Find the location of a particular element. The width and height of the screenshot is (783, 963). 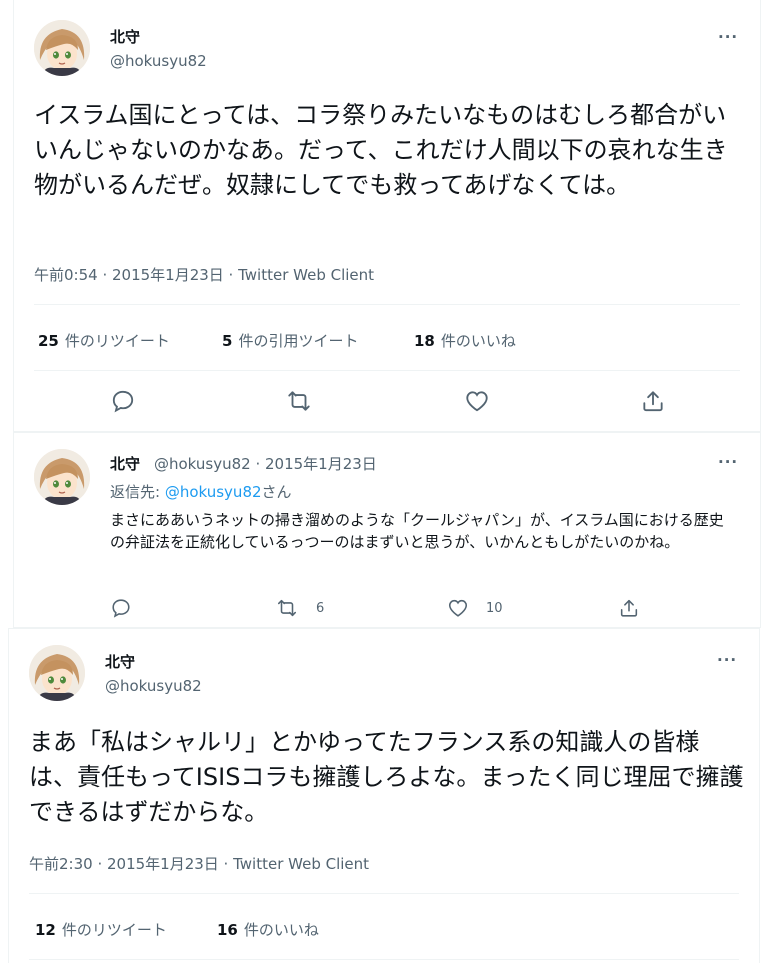

reply-to-suffix: さん is located at coordinates (276, 492).